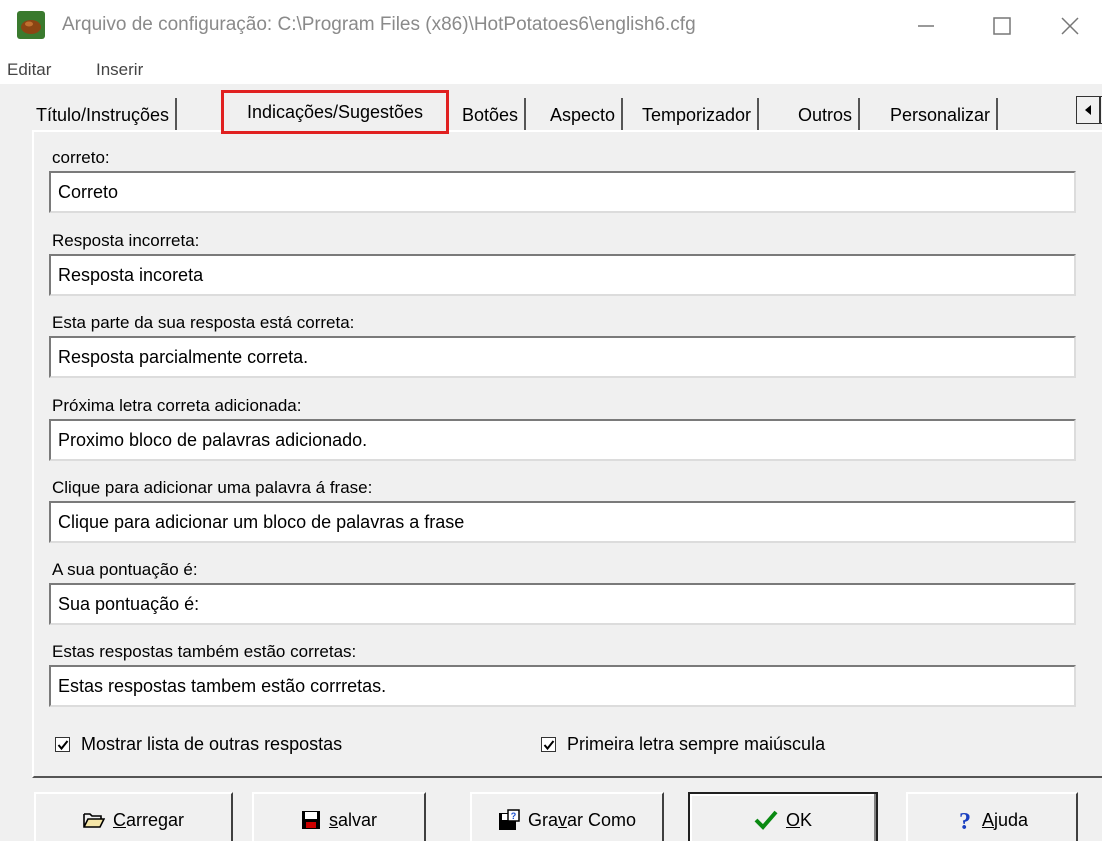 The image size is (1102, 841). I want to click on tab-botoes: Botões, so click(491, 115).